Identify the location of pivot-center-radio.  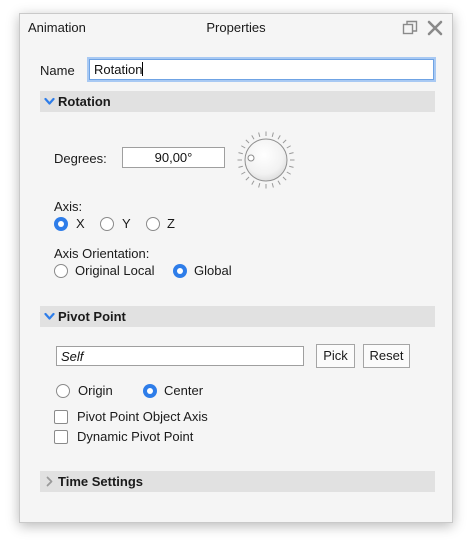
(150, 391).